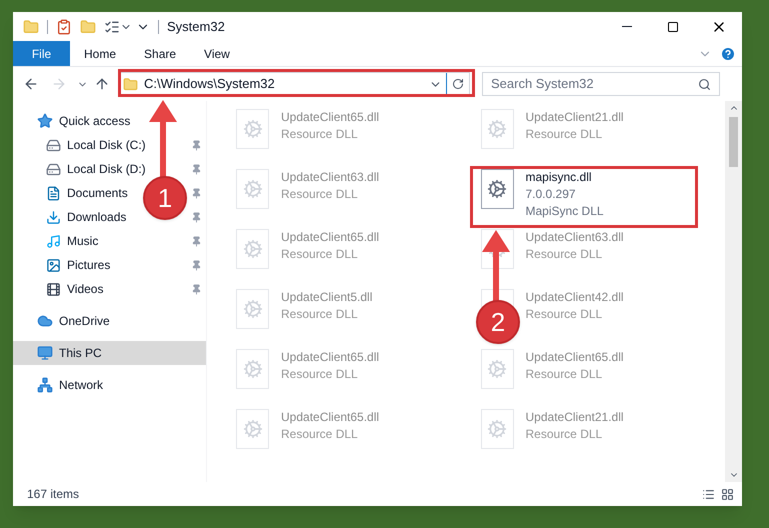 Image resolution: width=769 pixels, height=528 pixels. What do you see at coordinates (565, 211) in the screenshot?
I see `file-detail: MapiSync DLL` at bounding box center [565, 211].